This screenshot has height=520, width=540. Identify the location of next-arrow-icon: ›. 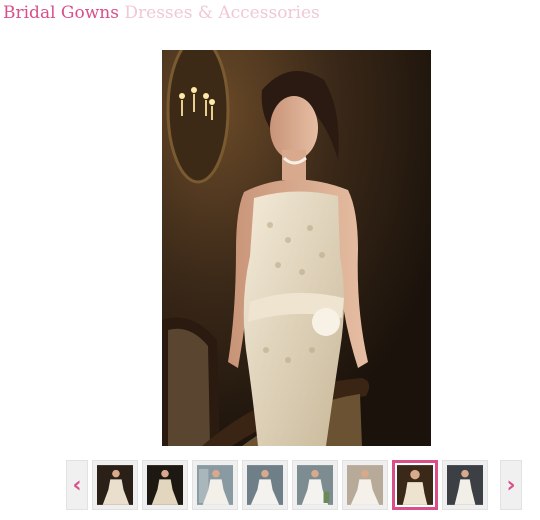
(511, 485).